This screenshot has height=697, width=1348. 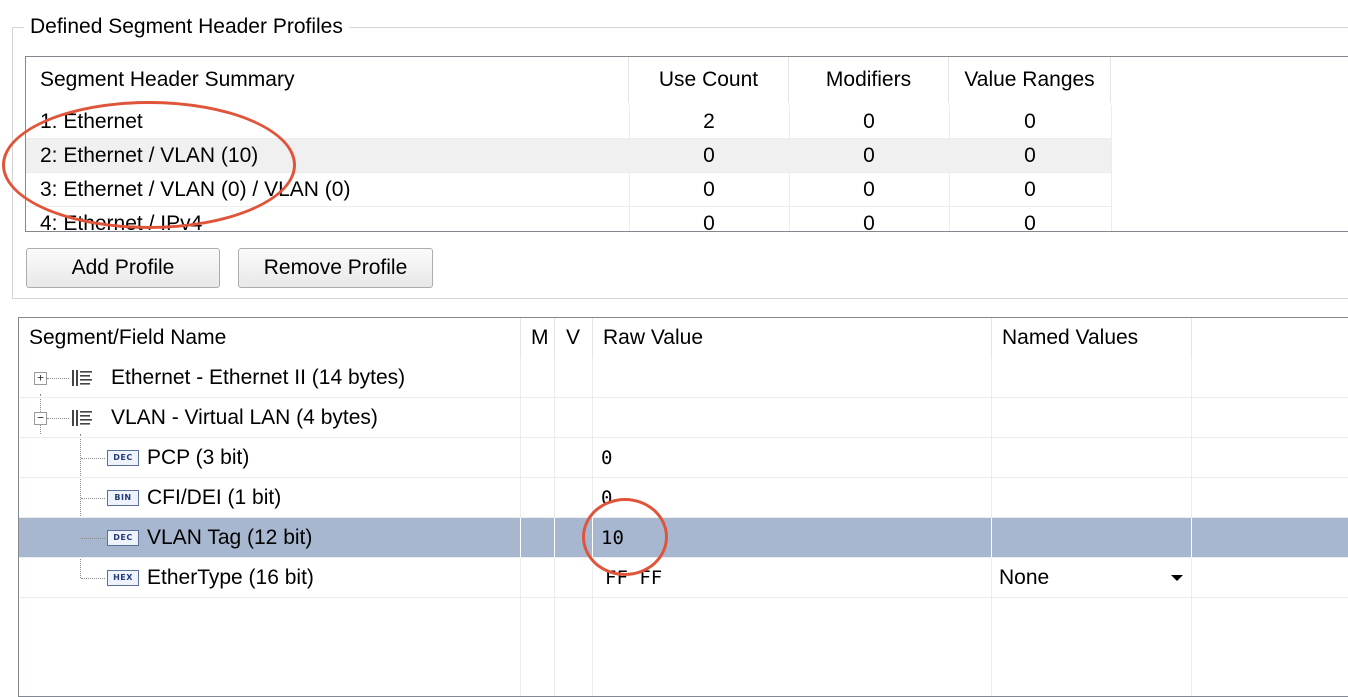 What do you see at coordinates (186, 27) in the screenshot?
I see `group-title: Defined Segment Header Profiles` at bounding box center [186, 27].